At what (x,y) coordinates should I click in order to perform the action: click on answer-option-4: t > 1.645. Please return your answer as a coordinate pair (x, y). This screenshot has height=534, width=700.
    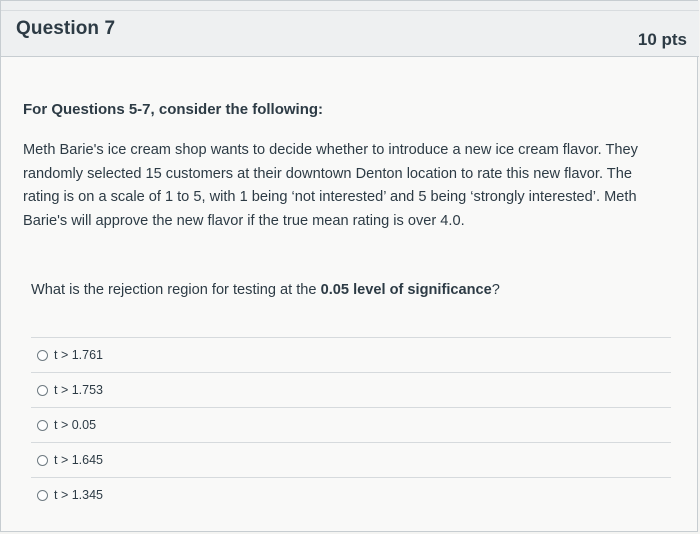
    Looking at the image, I should click on (351, 460).